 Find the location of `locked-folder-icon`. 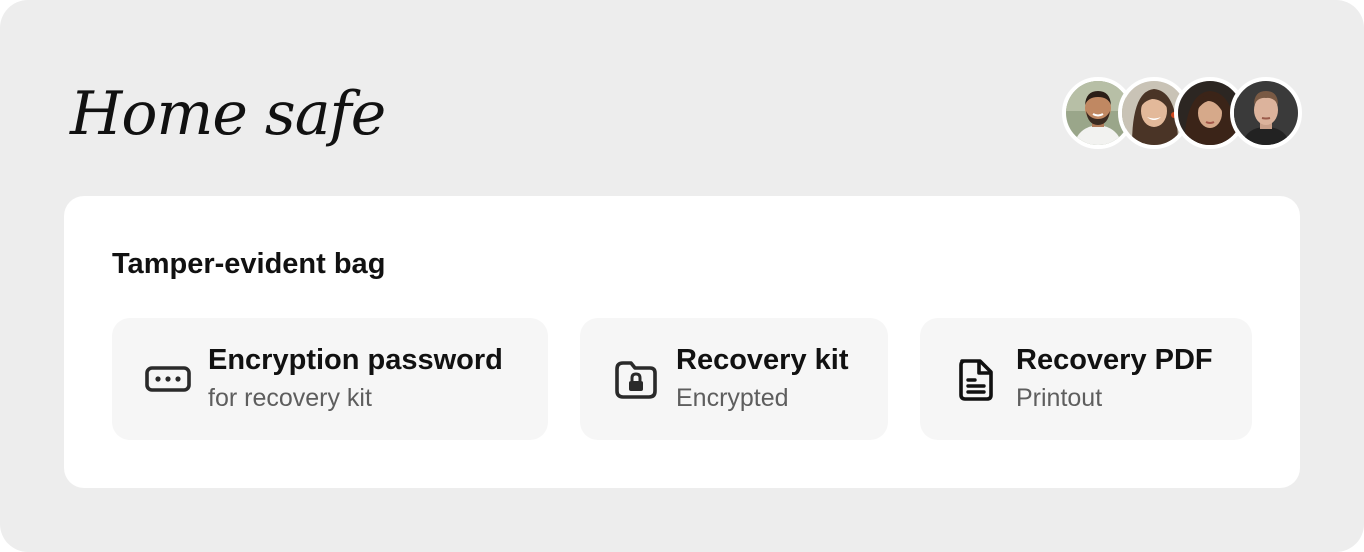

locked-folder-icon is located at coordinates (636, 379).